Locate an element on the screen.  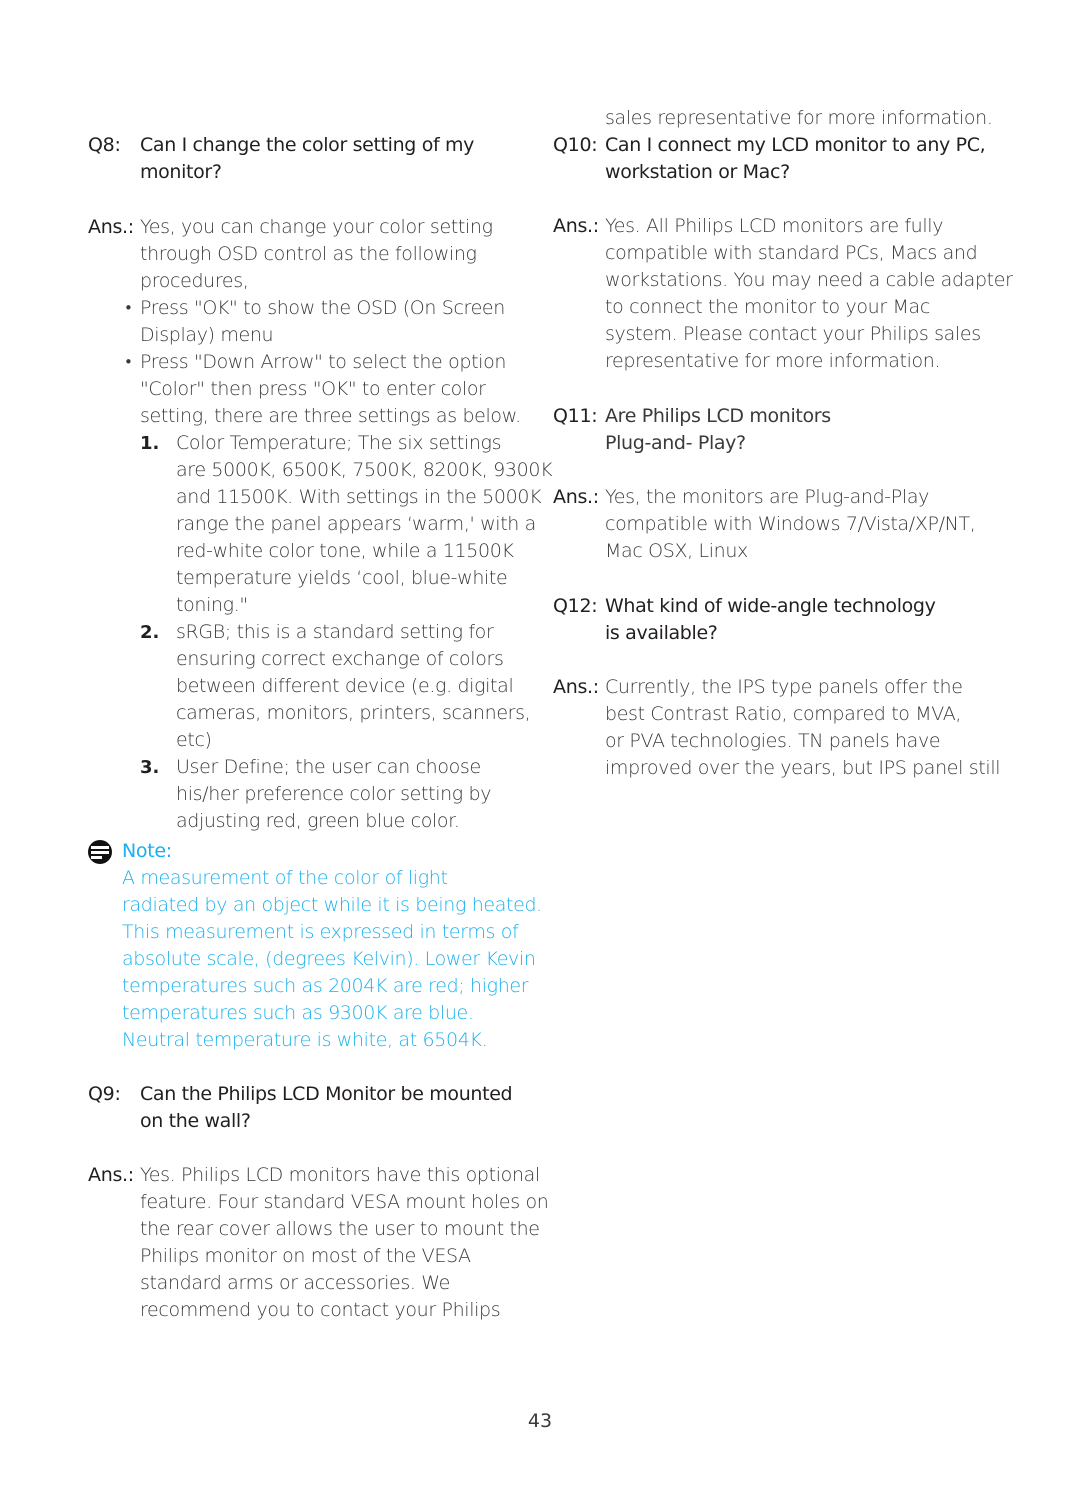
answer-line: procedures, is located at coordinates (194, 281).